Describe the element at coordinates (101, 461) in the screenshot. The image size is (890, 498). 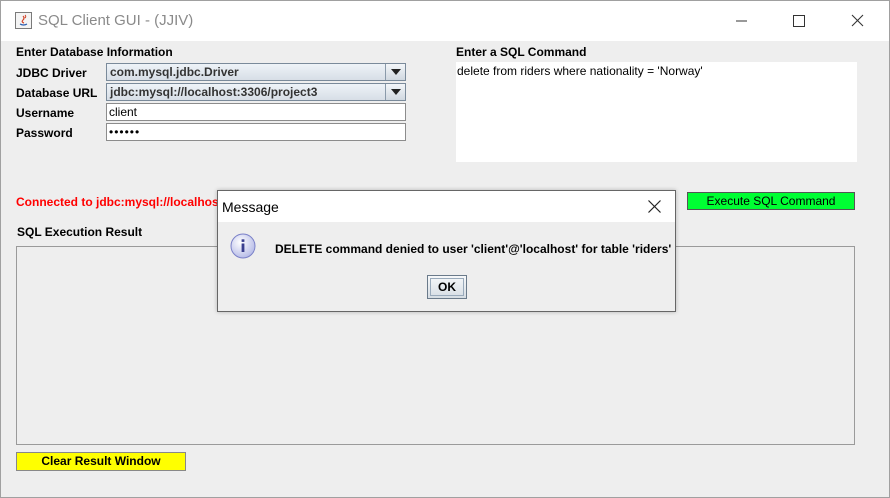
I see `clear-result-button: Clear Result Window` at that location.